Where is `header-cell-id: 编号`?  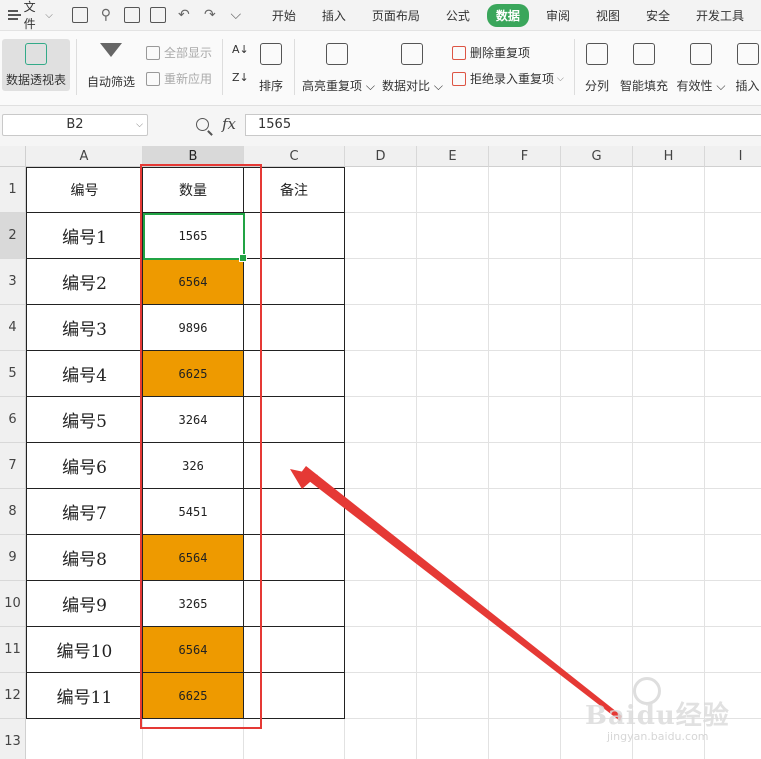 header-cell-id: 编号 is located at coordinates (84, 190).